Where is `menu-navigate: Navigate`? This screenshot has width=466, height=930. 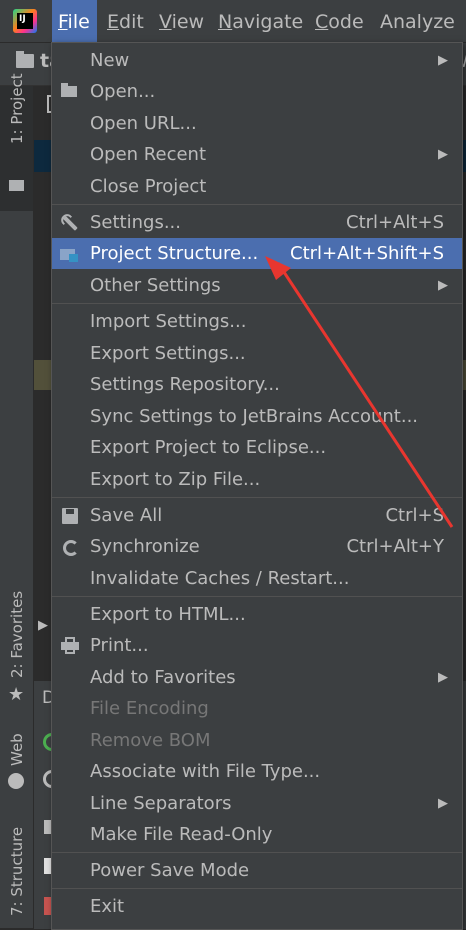
menu-navigate: Navigate is located at coordinates (260, 21).